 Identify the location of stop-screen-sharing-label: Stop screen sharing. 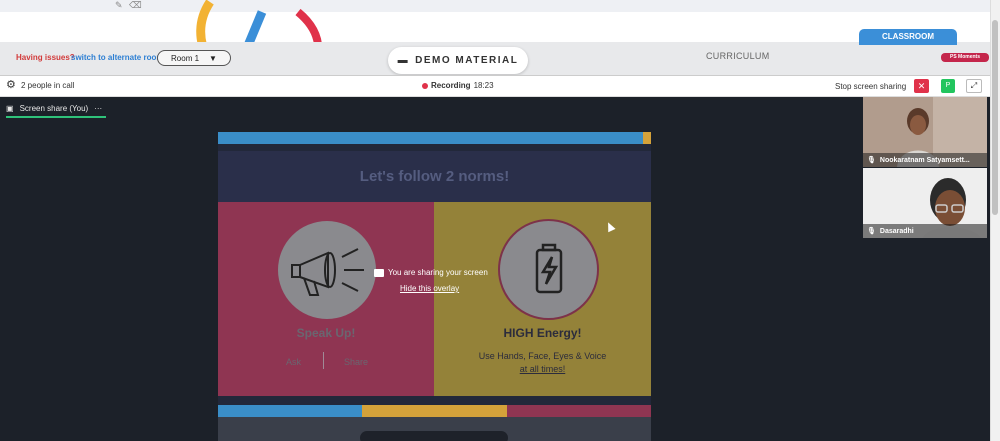
(871, 86).